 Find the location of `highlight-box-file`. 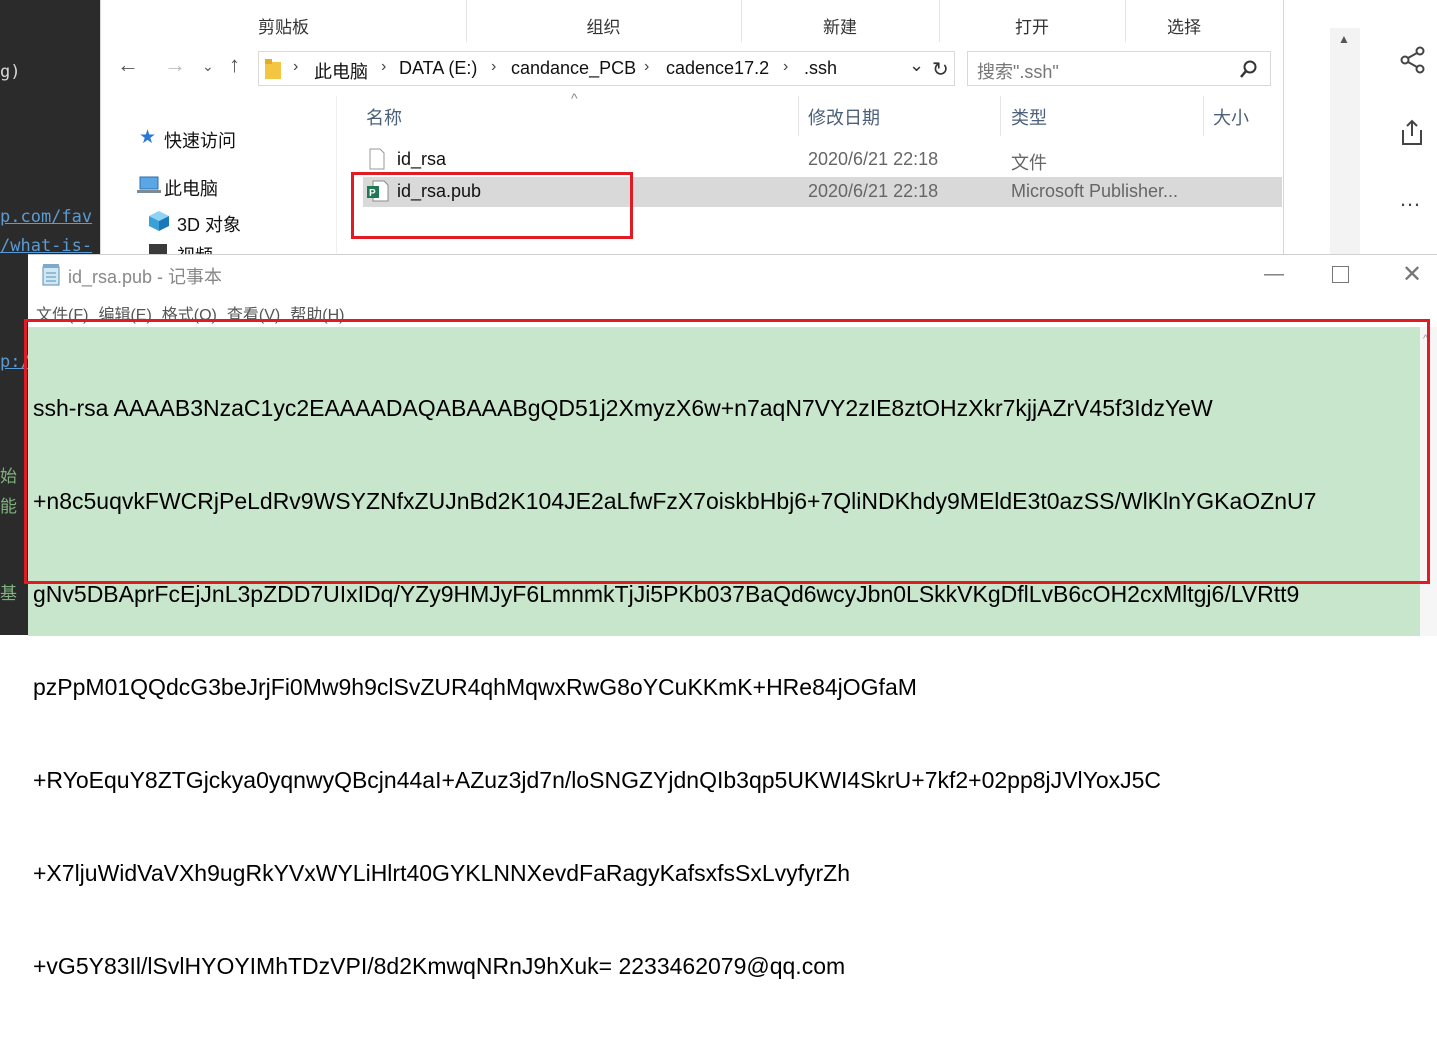

highlight-box-file is located at coordinates (492, 205).